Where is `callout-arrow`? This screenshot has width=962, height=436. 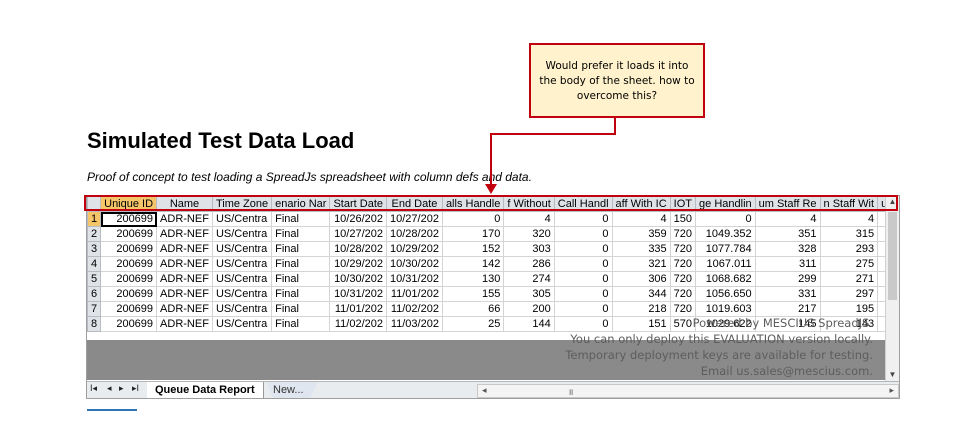 callout-arrow is located at coordinates (550, 156).